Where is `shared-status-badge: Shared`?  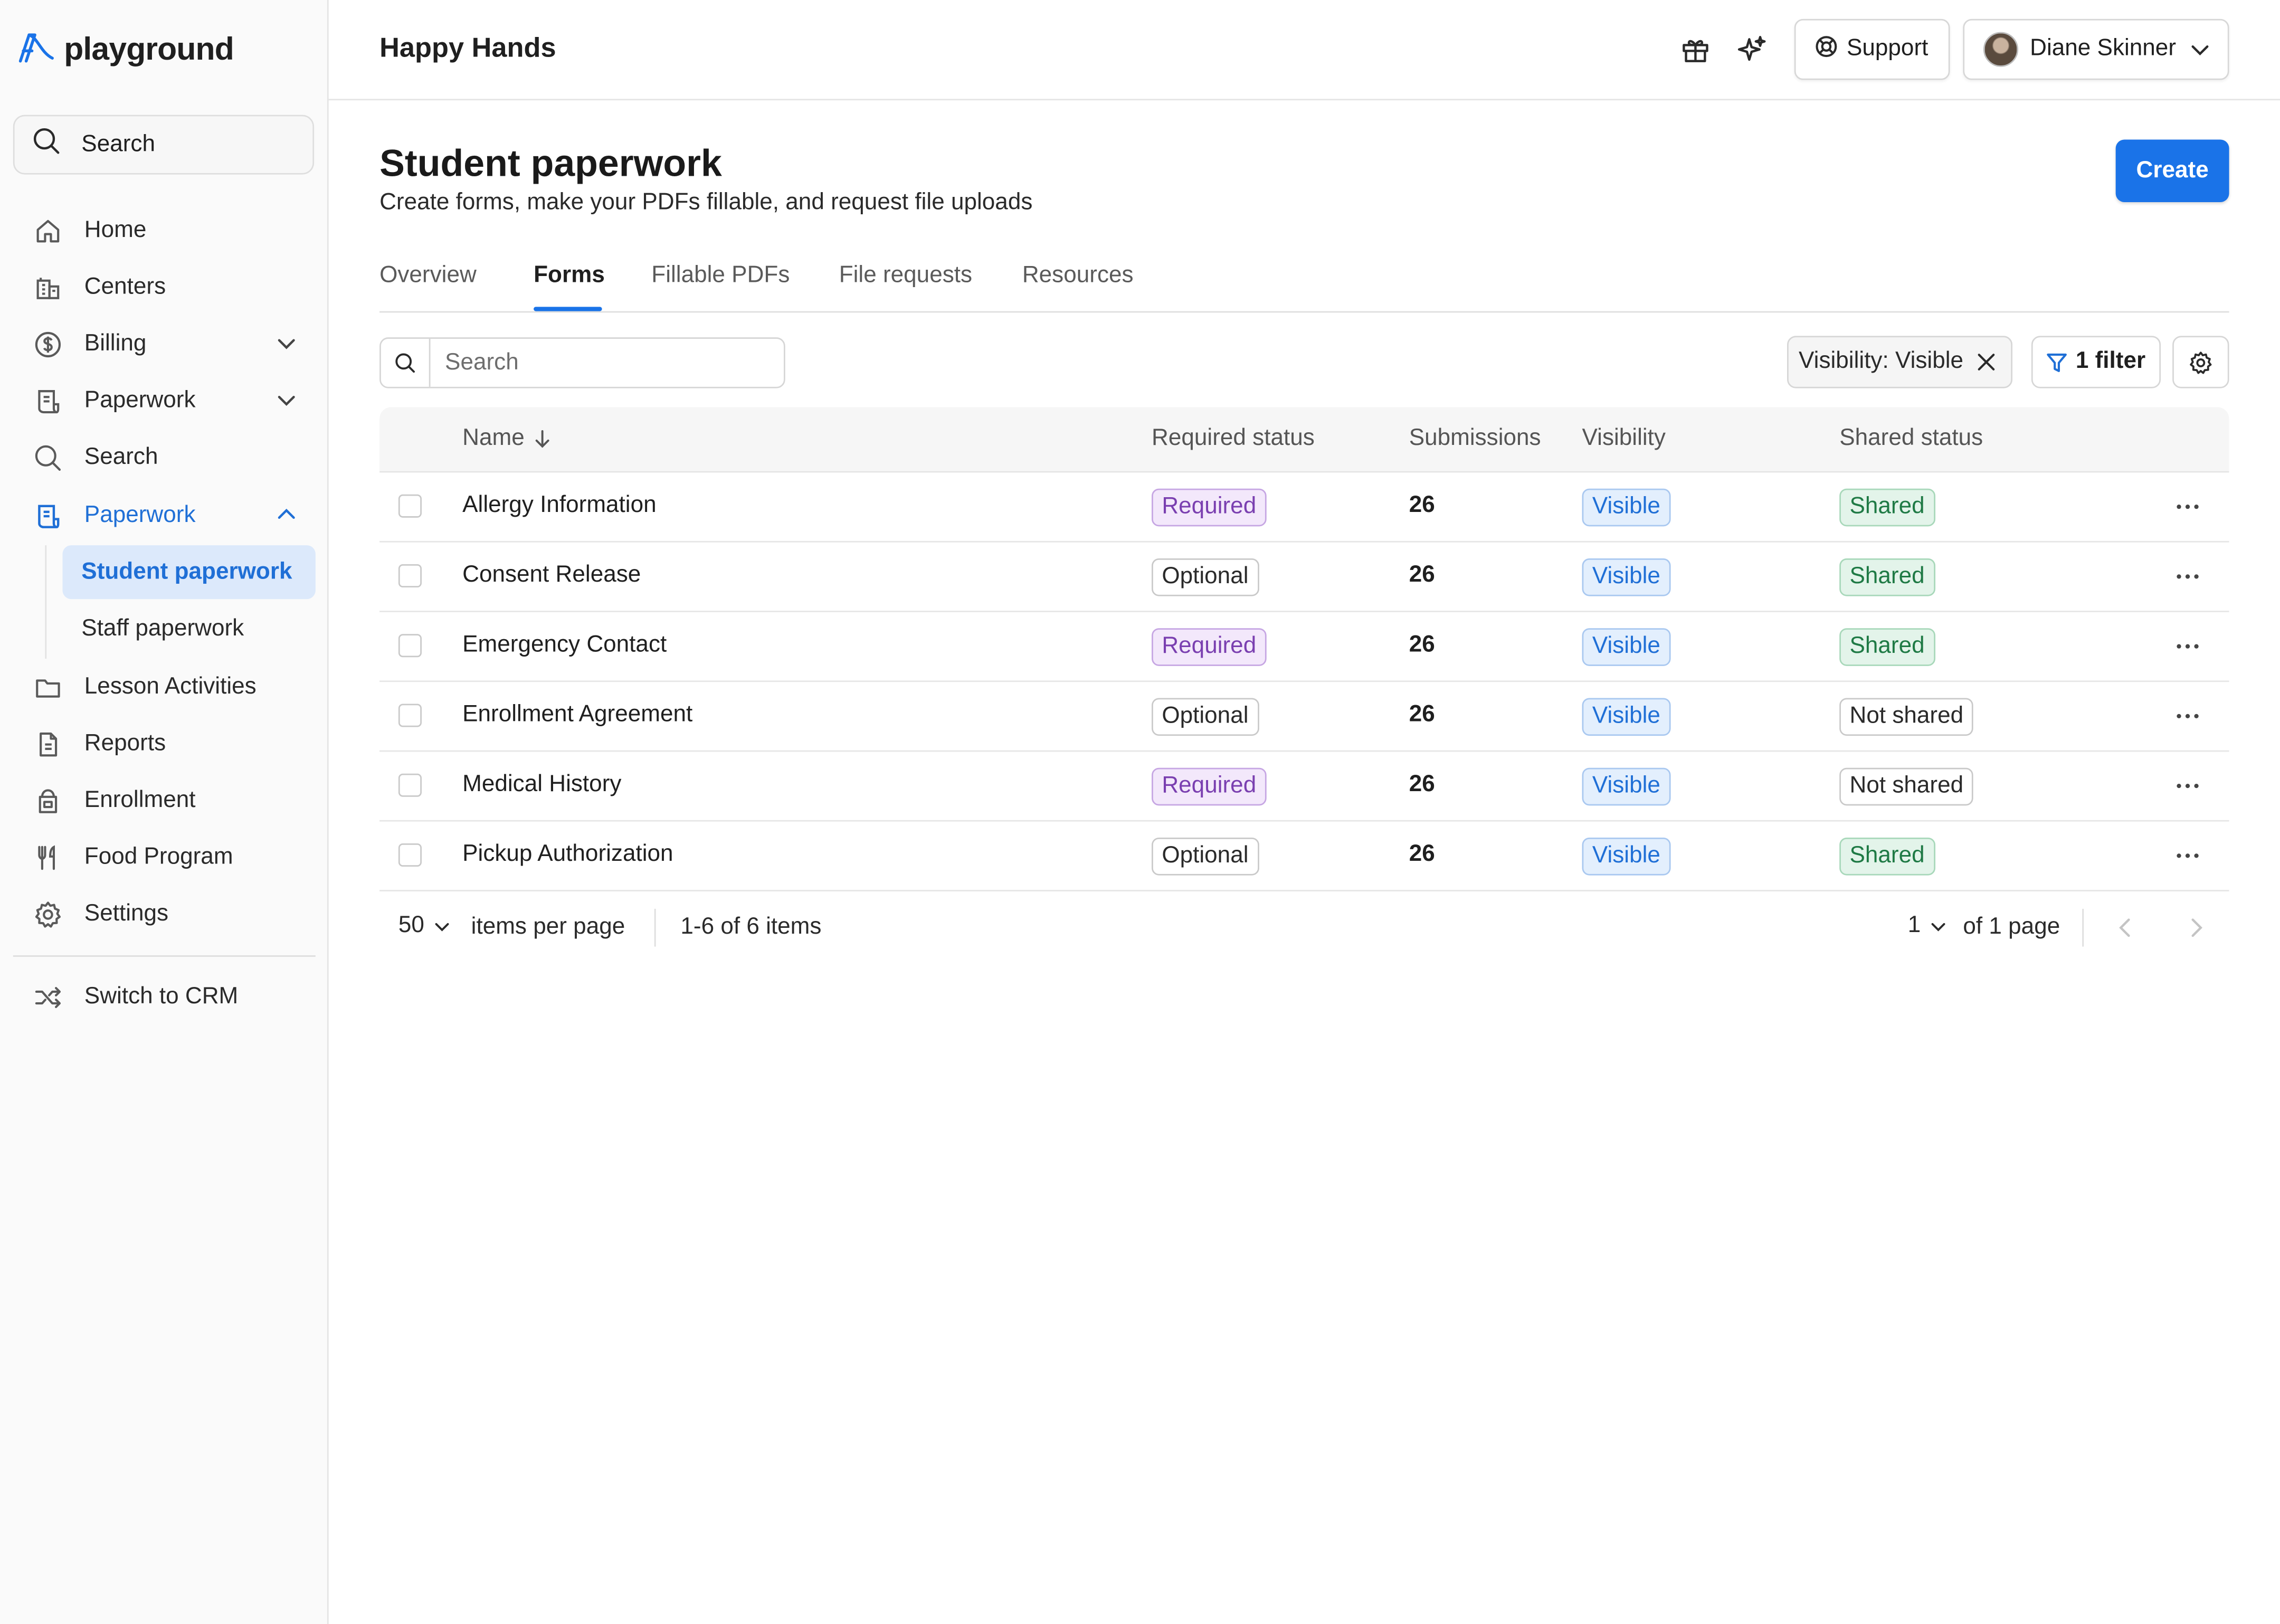 shared-status-badge: Shared is located at coordinates (1887, 647).